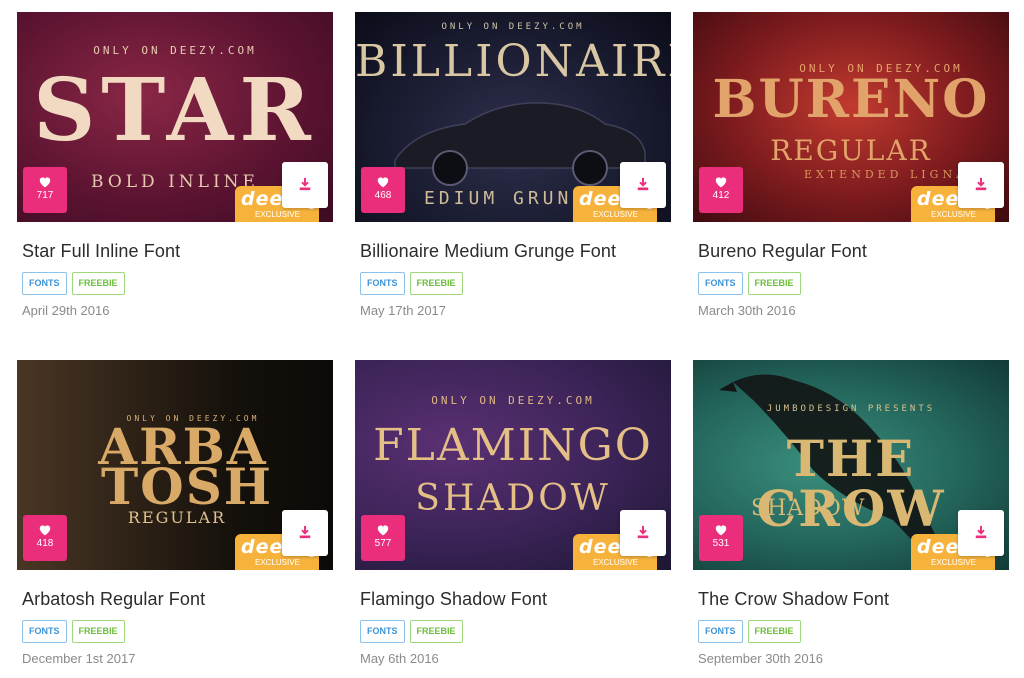 This screenshot has width=1024, height=678. What do you see at coordinates (761, 658) in the screenshot?
I see `card-date: September 30th 2016` at bounding box center [761, 658].